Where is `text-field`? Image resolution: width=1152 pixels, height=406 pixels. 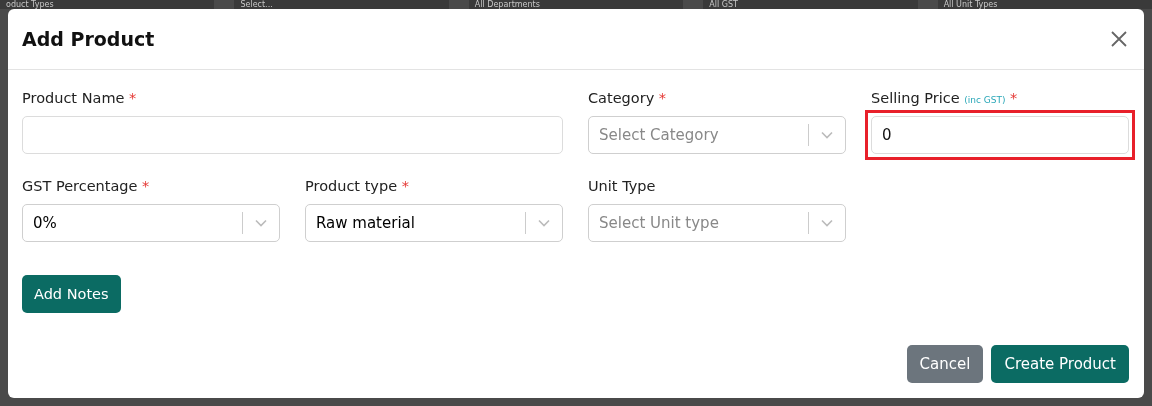 text-field is located at coordinates (292, 135).